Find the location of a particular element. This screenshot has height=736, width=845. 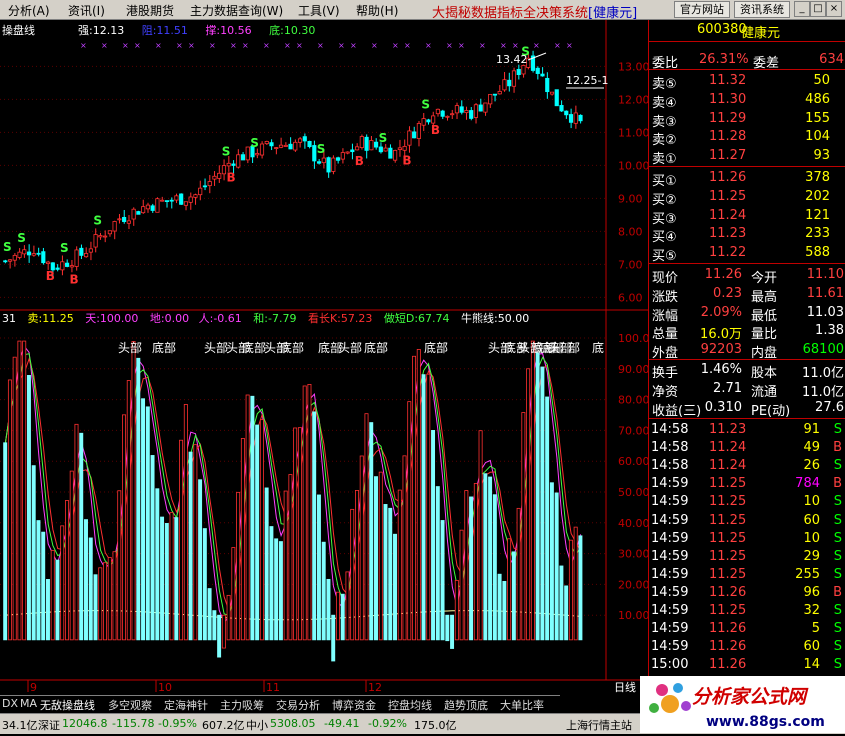

top-bottom-label: 部 is located at coordinates (574, 347).